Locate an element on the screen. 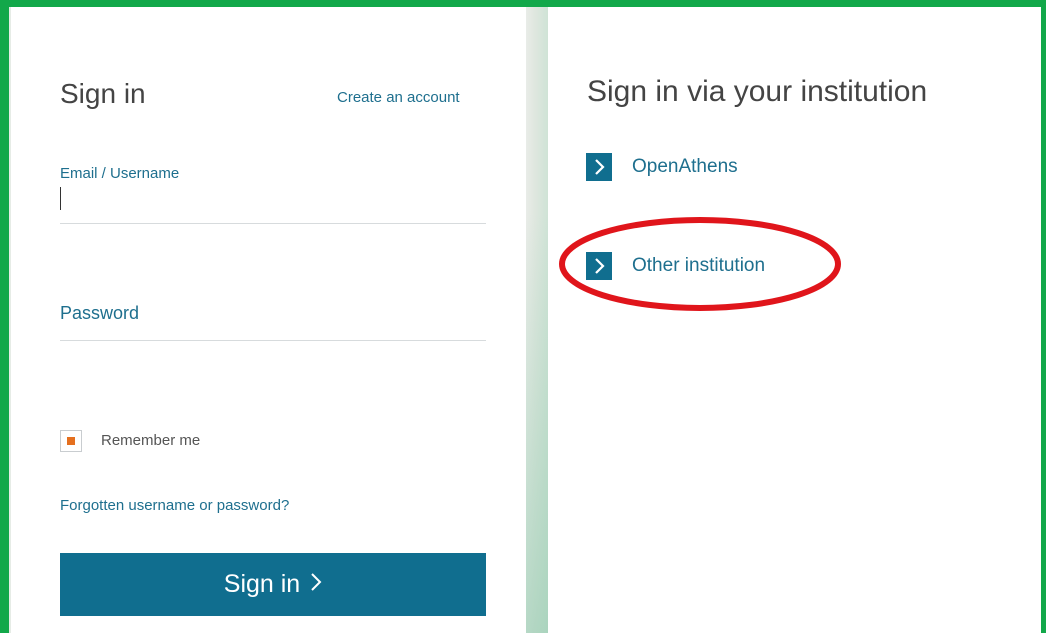 This screenshot has height=633, width=1046. openathens-option: OpenAthens is located at coordinates (662, 167).